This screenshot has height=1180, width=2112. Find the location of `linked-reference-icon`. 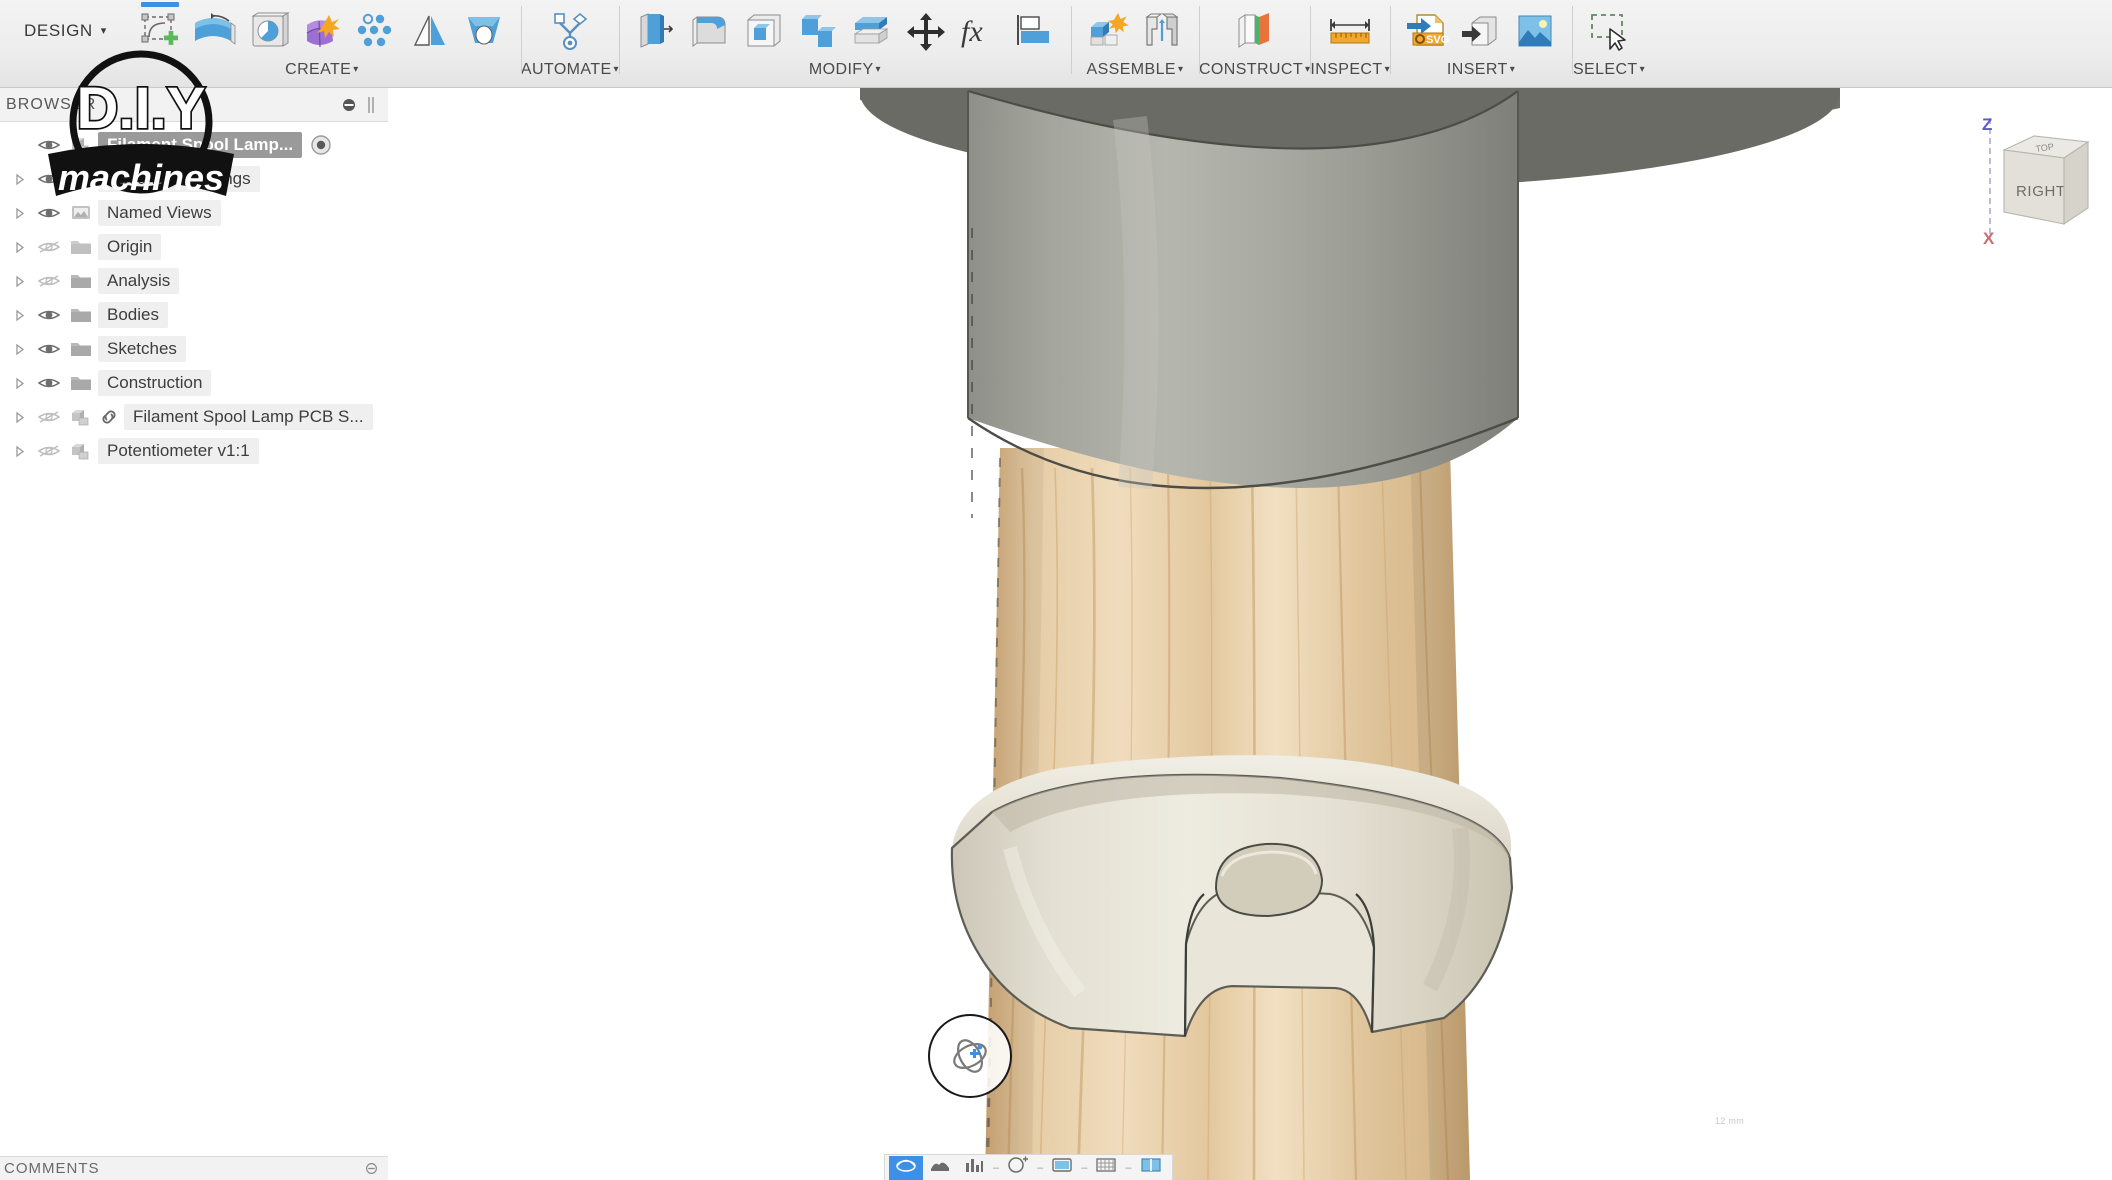

linked-reference-icon is located at coordinates (109, 417).